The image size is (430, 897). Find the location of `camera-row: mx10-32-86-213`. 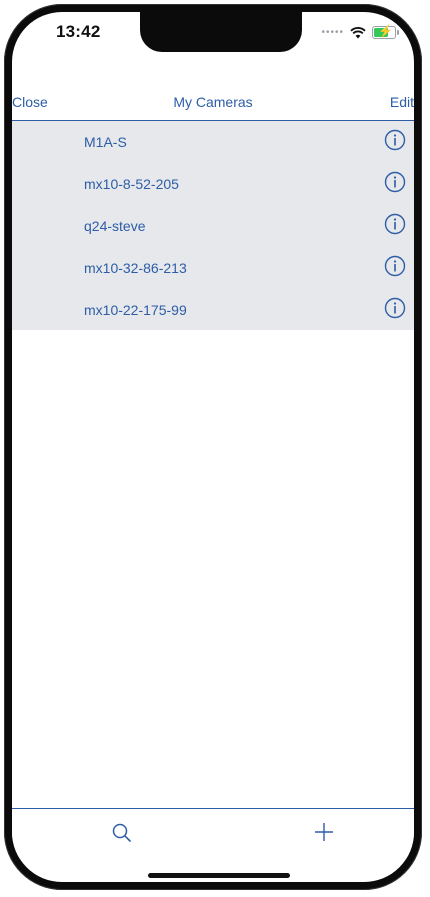

camera-row: mx10-32-86-213 is located at coordinates (213, 268).